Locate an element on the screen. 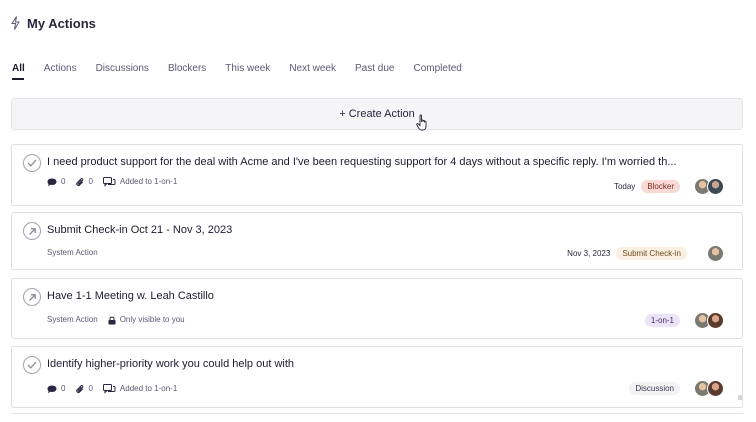 The image size is (756, 422). tab-blockers: Blockers is located at coordinates (187, 70).